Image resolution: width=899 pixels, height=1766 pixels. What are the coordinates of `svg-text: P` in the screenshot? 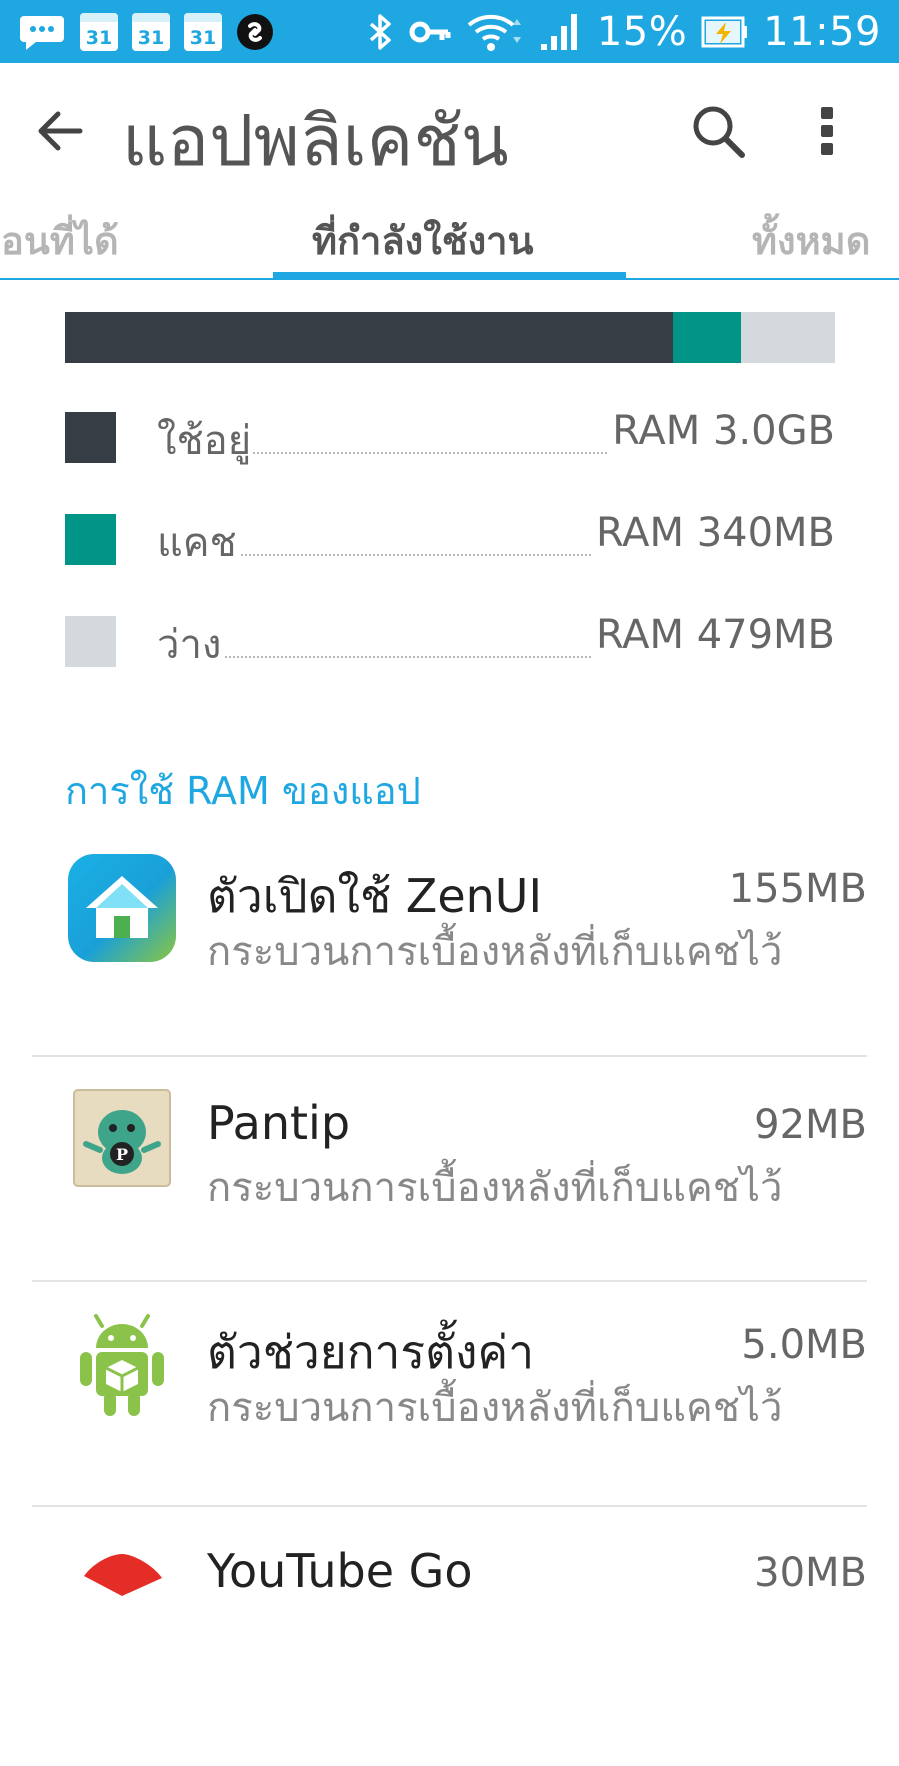 It's located at (122, 1154).